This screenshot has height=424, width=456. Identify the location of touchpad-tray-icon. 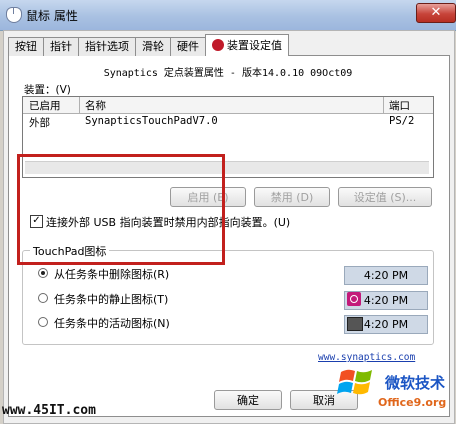
(354, 299).